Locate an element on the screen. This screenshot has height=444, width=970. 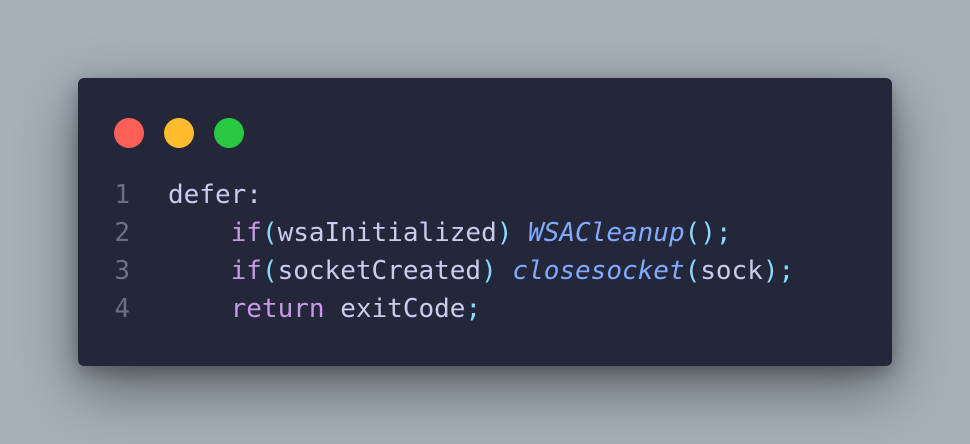
code-line: 3 if(socketCreated) closesocket(sock); is located at coordinates (485, 271).